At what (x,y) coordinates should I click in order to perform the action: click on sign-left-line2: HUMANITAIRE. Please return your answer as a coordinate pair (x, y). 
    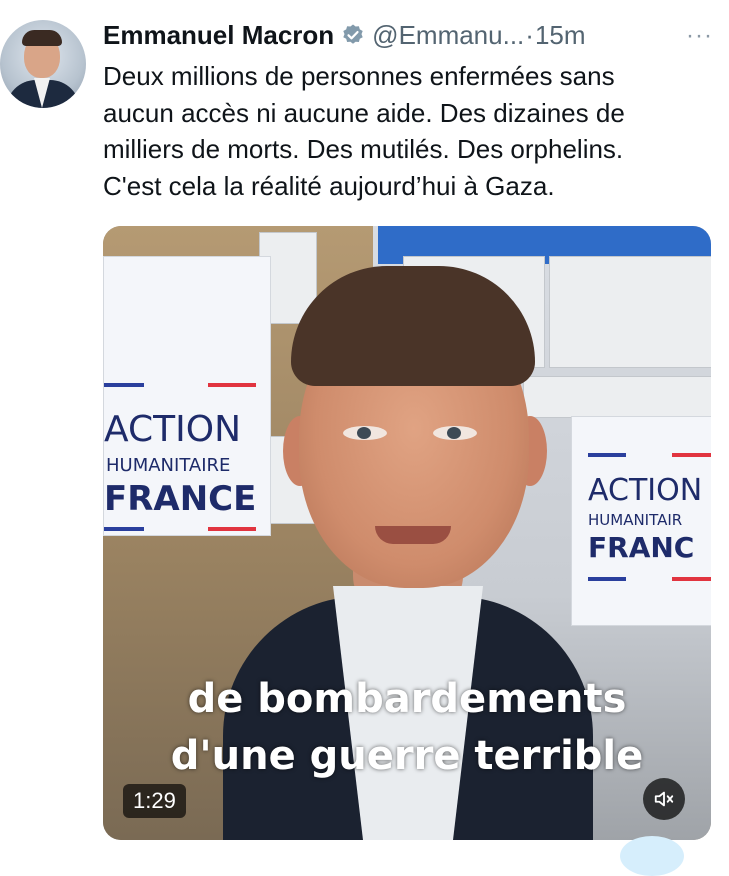
    Looking at the image, I should click on (168, 465).